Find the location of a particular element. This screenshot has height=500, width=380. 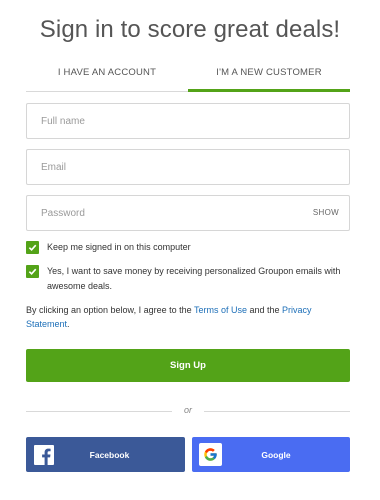

facebook-signin-button: Facebook is located at coordinates (105, 454).